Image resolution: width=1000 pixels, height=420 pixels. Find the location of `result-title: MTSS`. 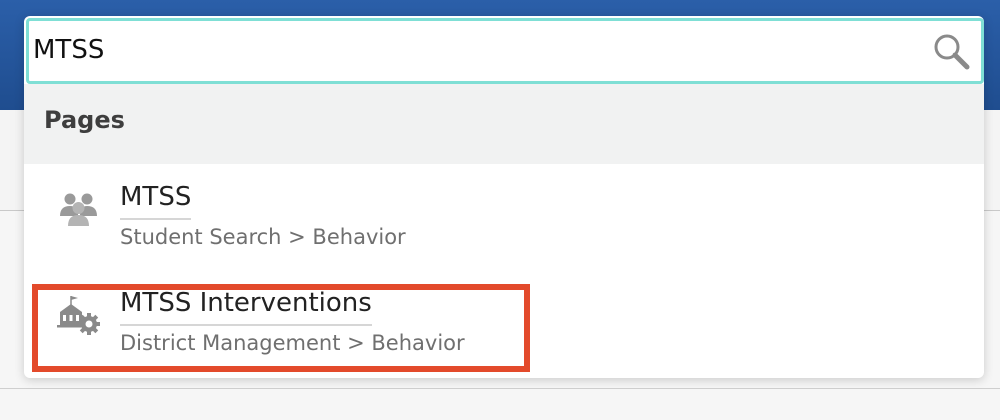

result-title: MTSS is located at coordinates (156, 200).